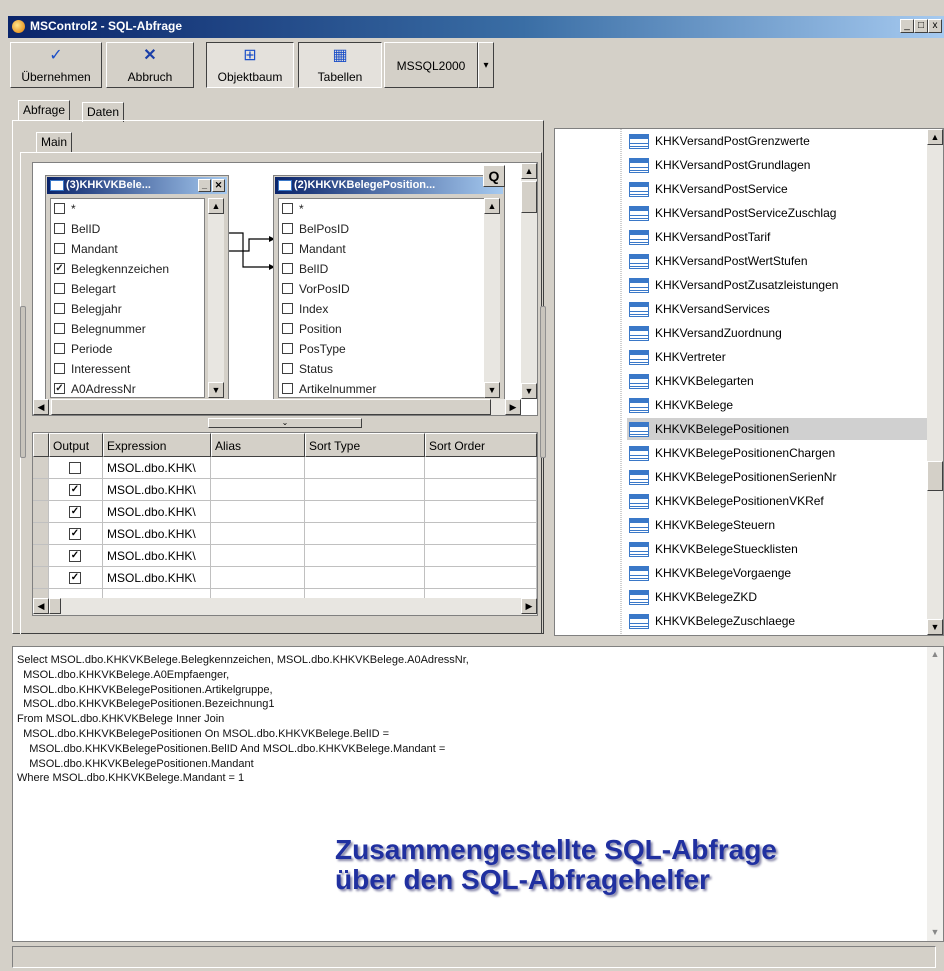 This screenshot has width=944, height=971. What do you see at coordinates (785, 333) in the screenshot?
I see `tree-item: KHKVersandZuordnung` at bounding box center [785, 333].